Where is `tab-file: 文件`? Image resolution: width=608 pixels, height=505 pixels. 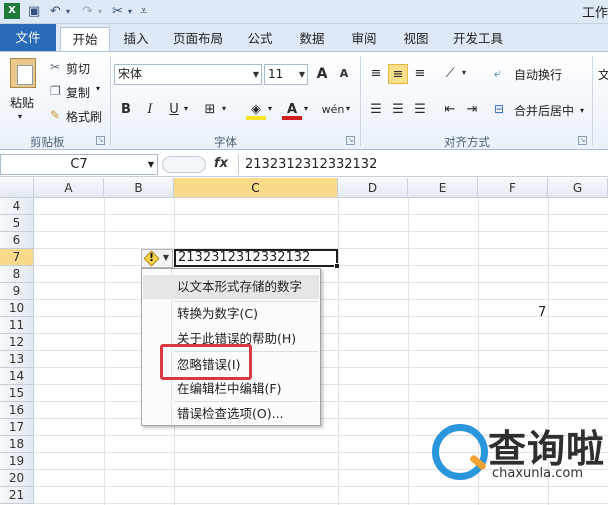 tab-file: 文件 is located at coordinates (28, 37).